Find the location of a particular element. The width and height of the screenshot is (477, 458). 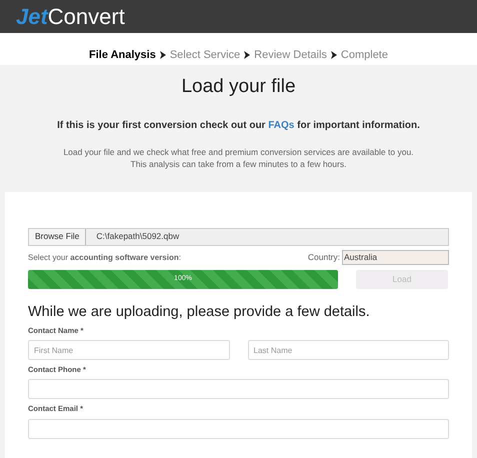

step-label: File Analysis is located at coordinates (122, 55).